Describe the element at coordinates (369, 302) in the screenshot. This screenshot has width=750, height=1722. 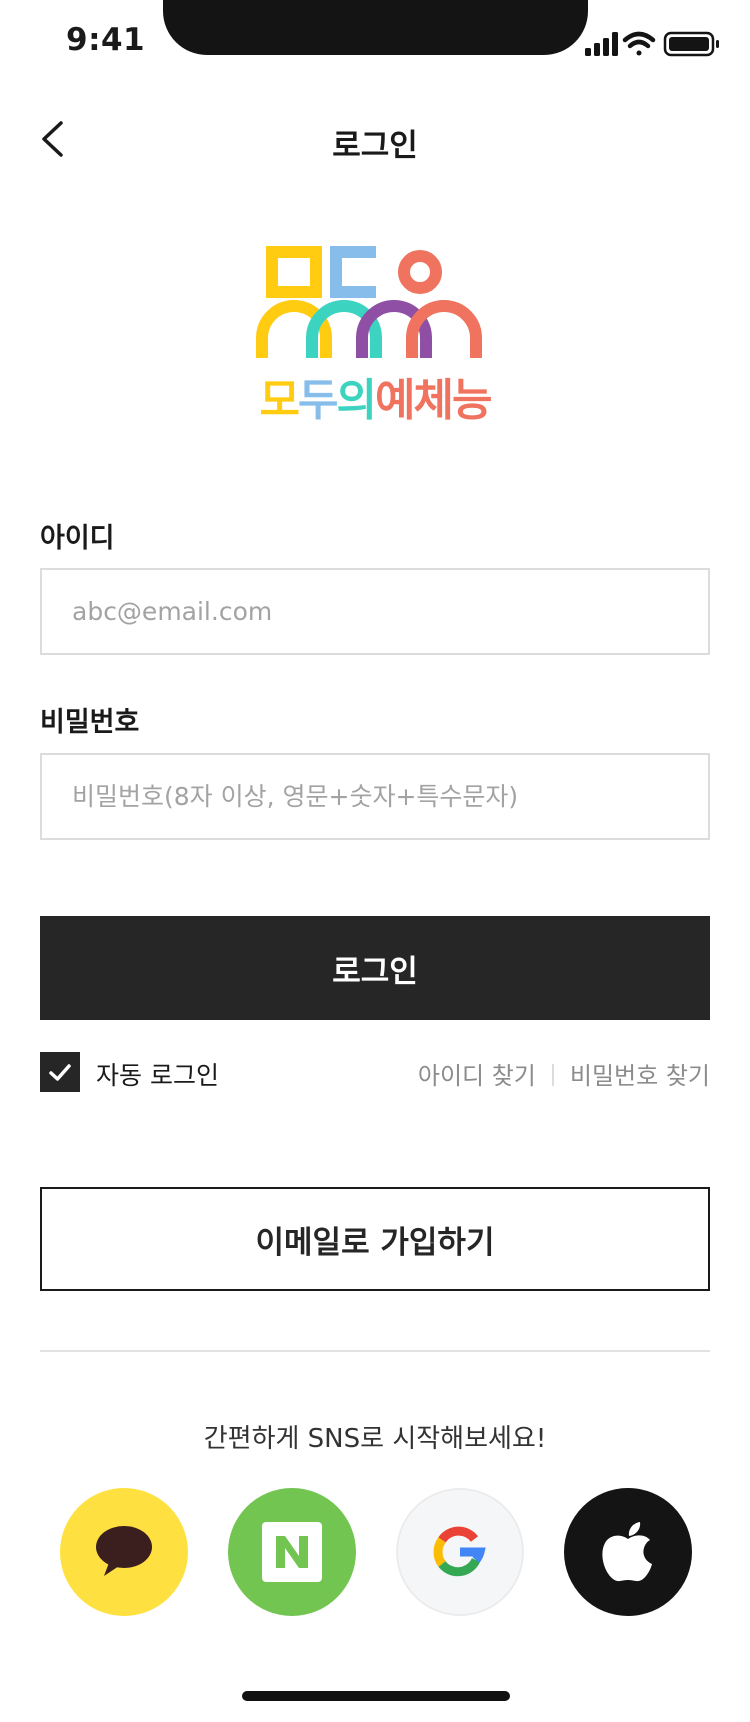
I see `logo-mark` at that location.